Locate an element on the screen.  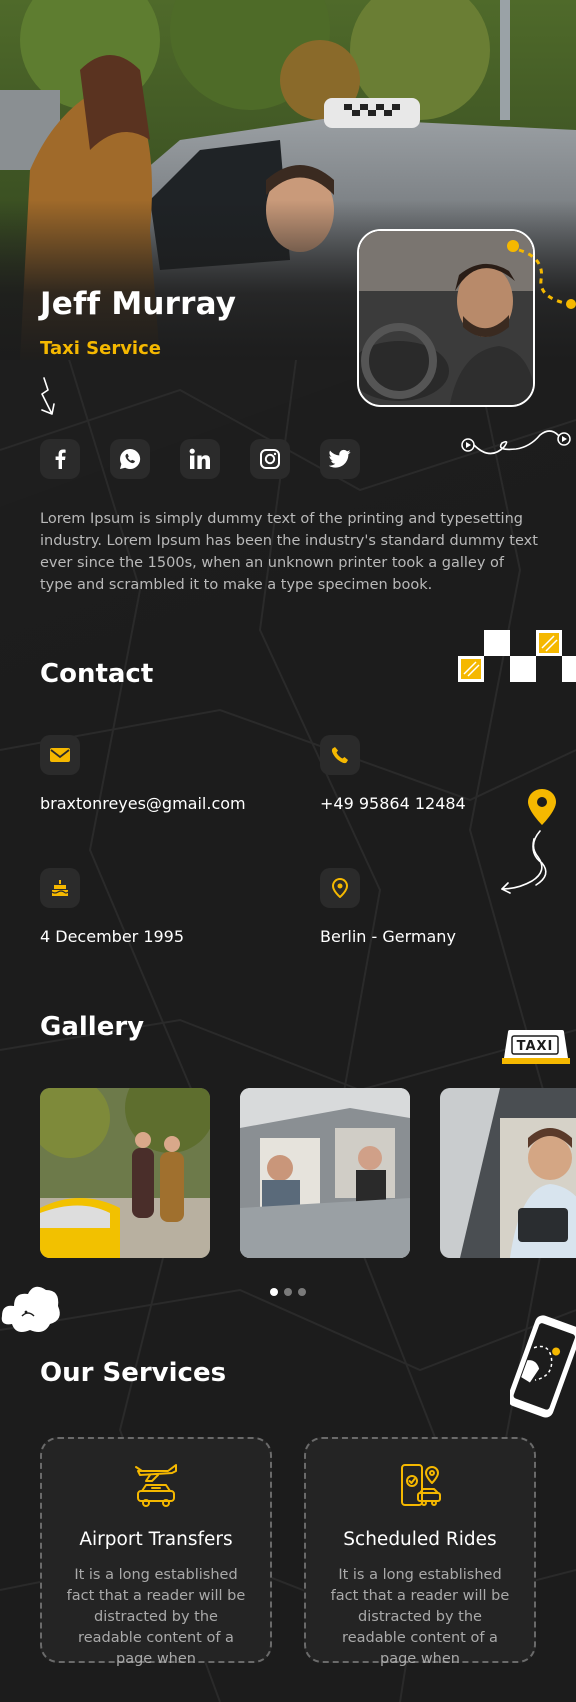
facebook-icon is located at coordinates (60, 459).